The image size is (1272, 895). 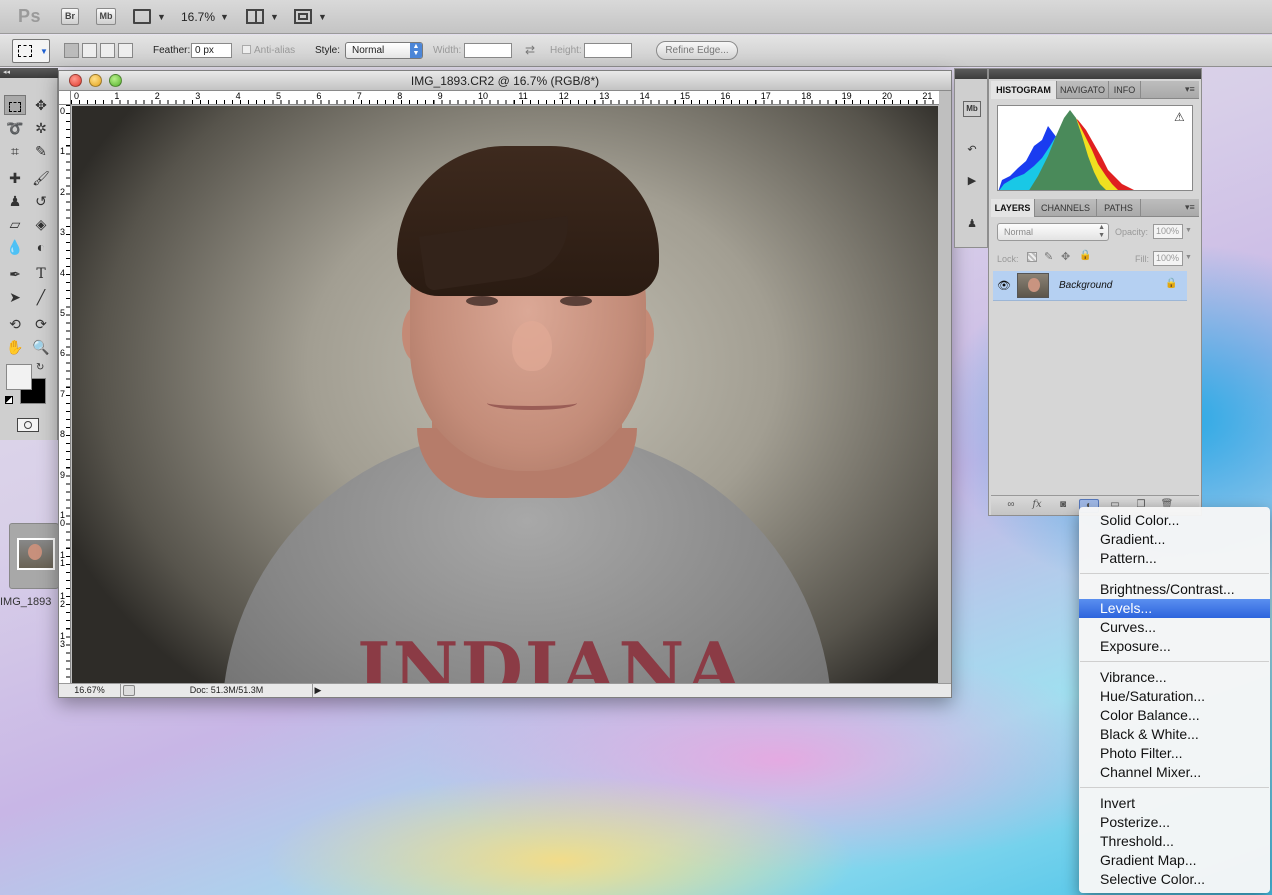 What do you see at coordinates (15, 347) in the screenshot?
I see `hand-tool-icon: ✋` at bounding box center [15, 347].